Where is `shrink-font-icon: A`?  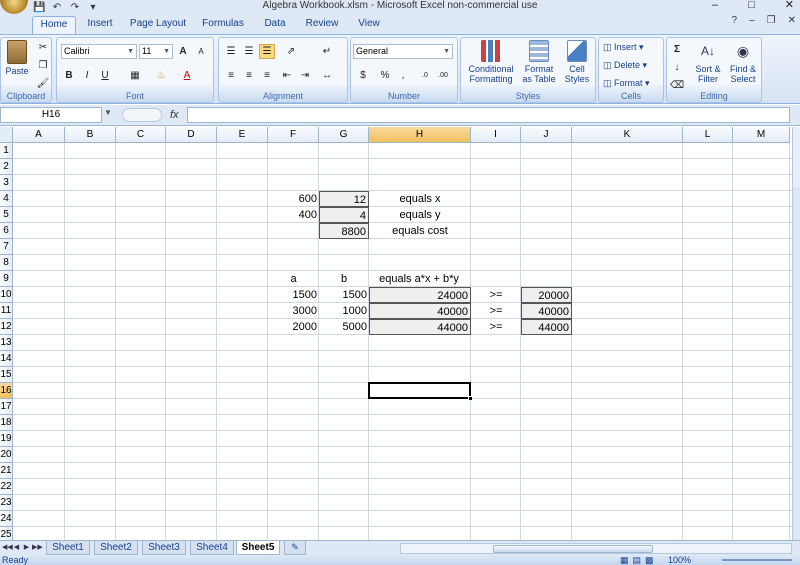
shrink-font-icon: A is located at coordinates (201, 51).